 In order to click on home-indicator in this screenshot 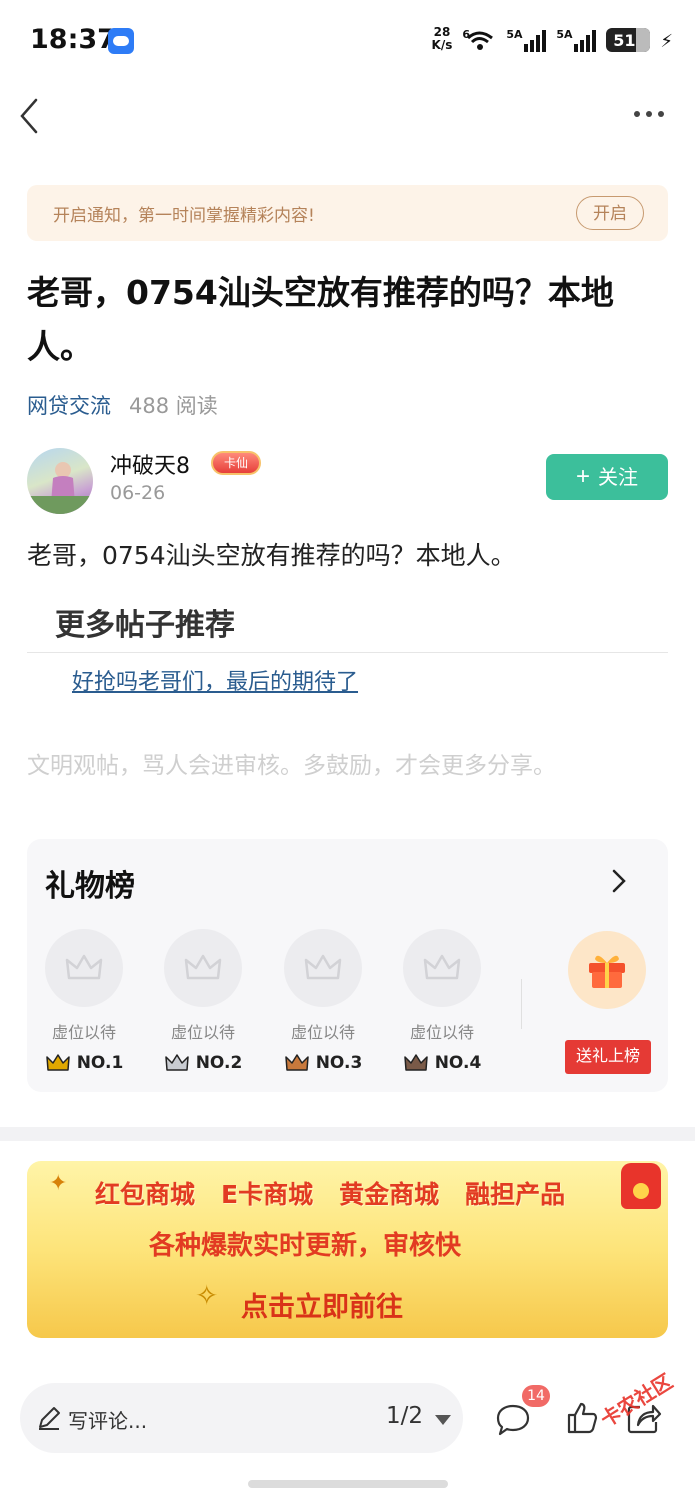, I will do `click(348, 1484)`.